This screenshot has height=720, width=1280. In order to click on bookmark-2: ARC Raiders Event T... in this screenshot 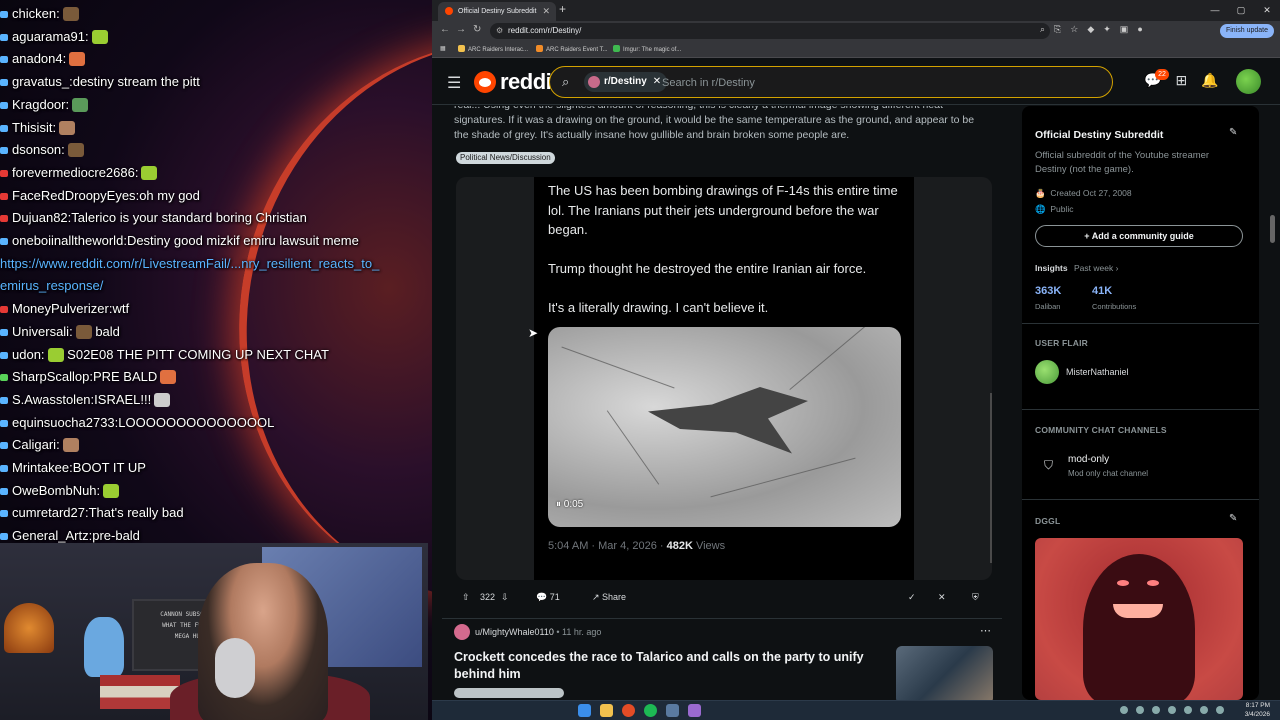, I will do `click(572, 49)`.